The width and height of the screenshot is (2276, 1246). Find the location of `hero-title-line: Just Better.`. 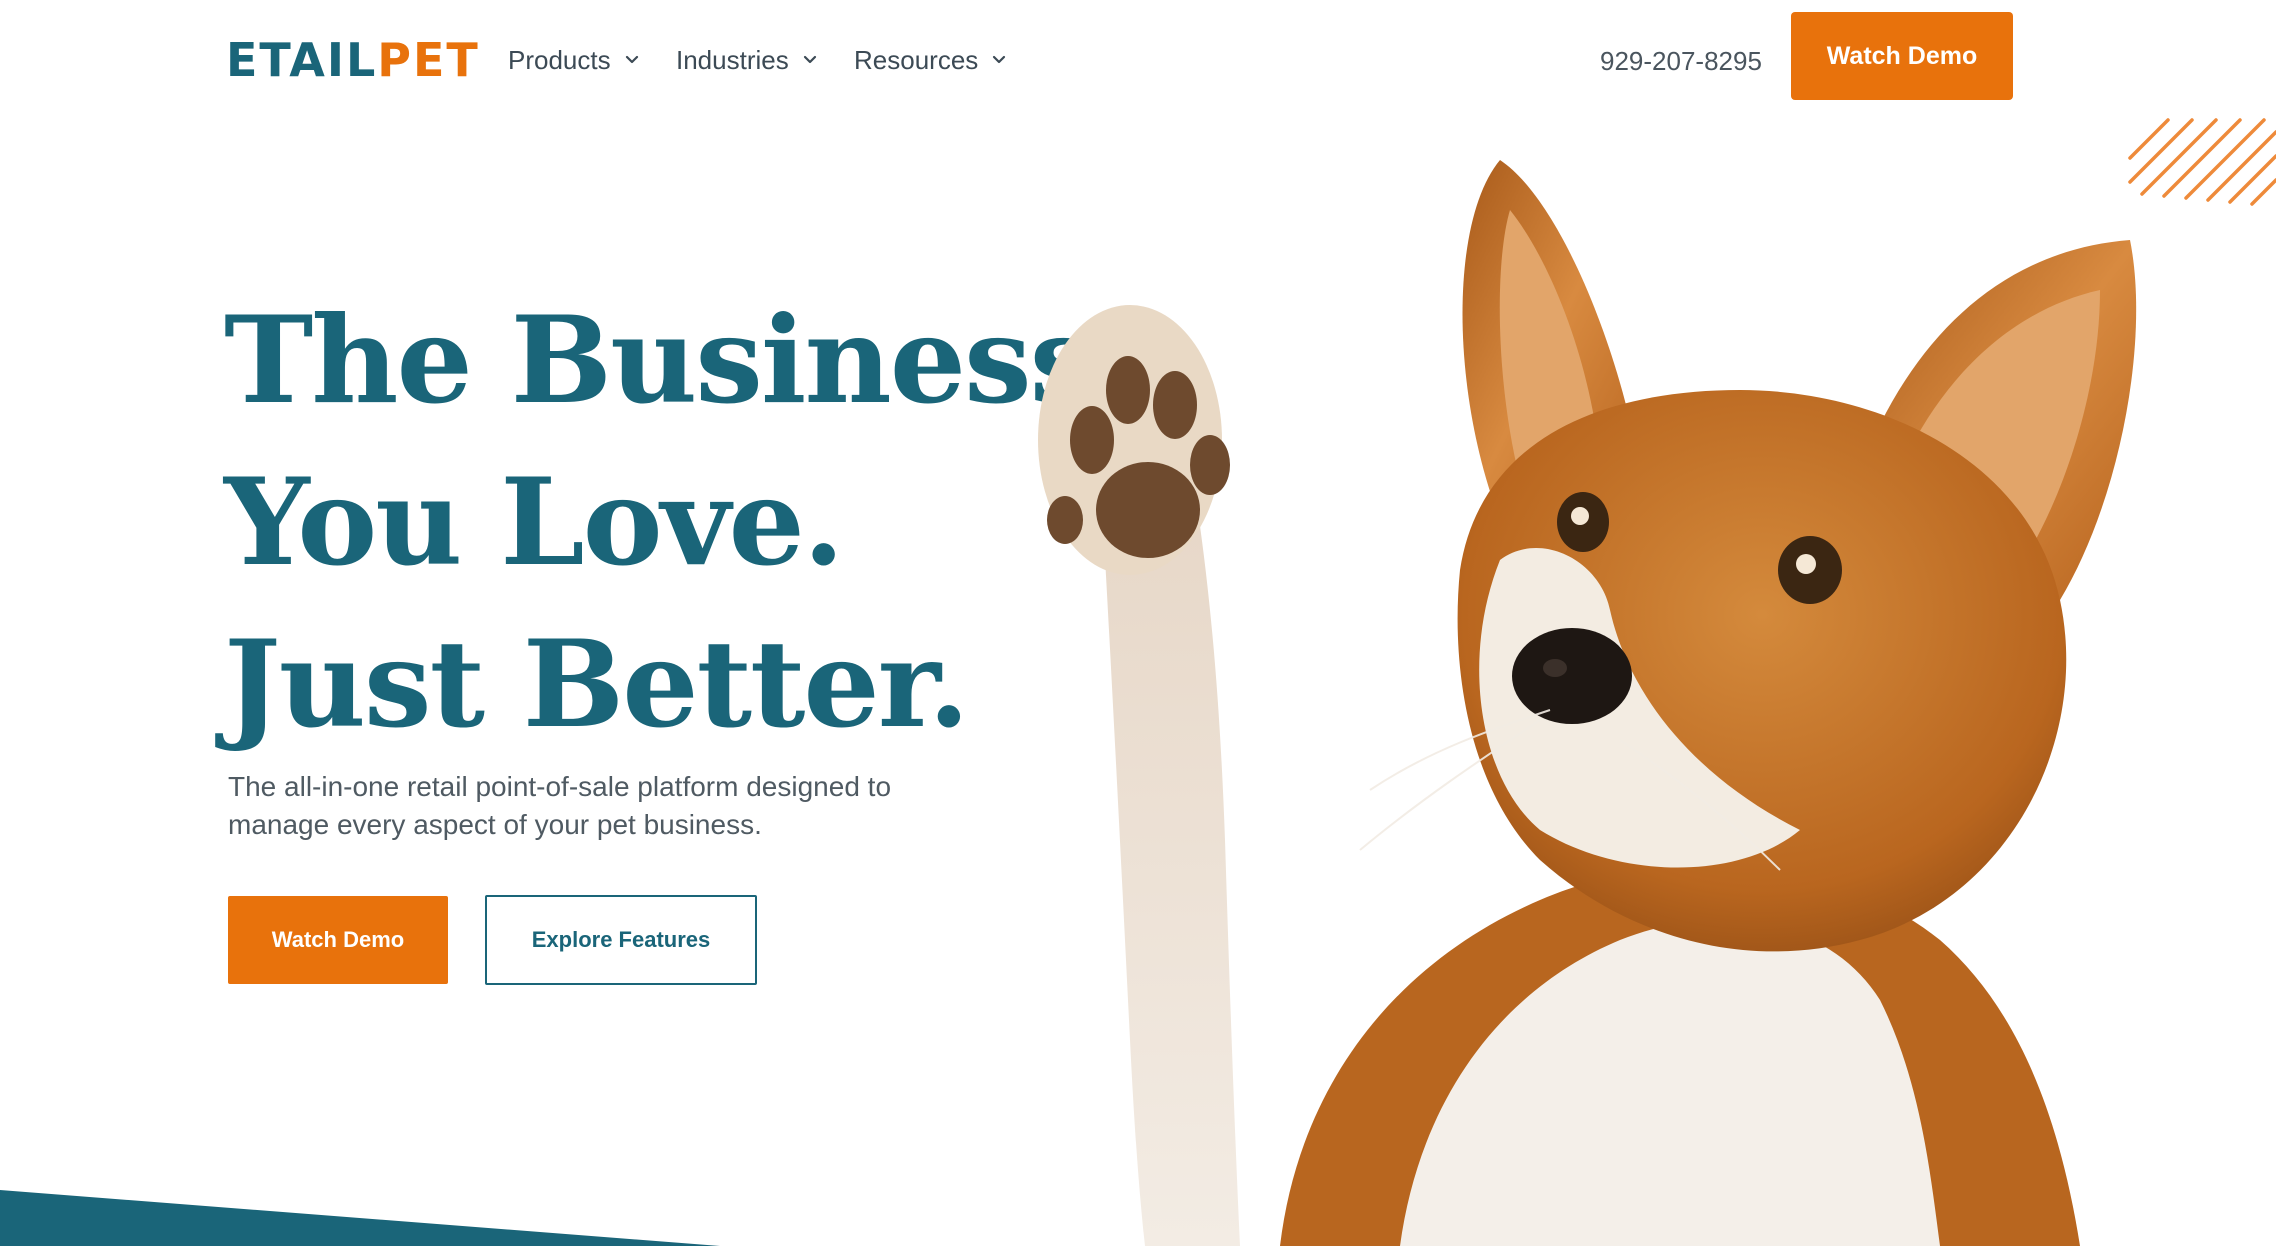

hero-title-line: Just Better. is located at coordinates (597, 684).